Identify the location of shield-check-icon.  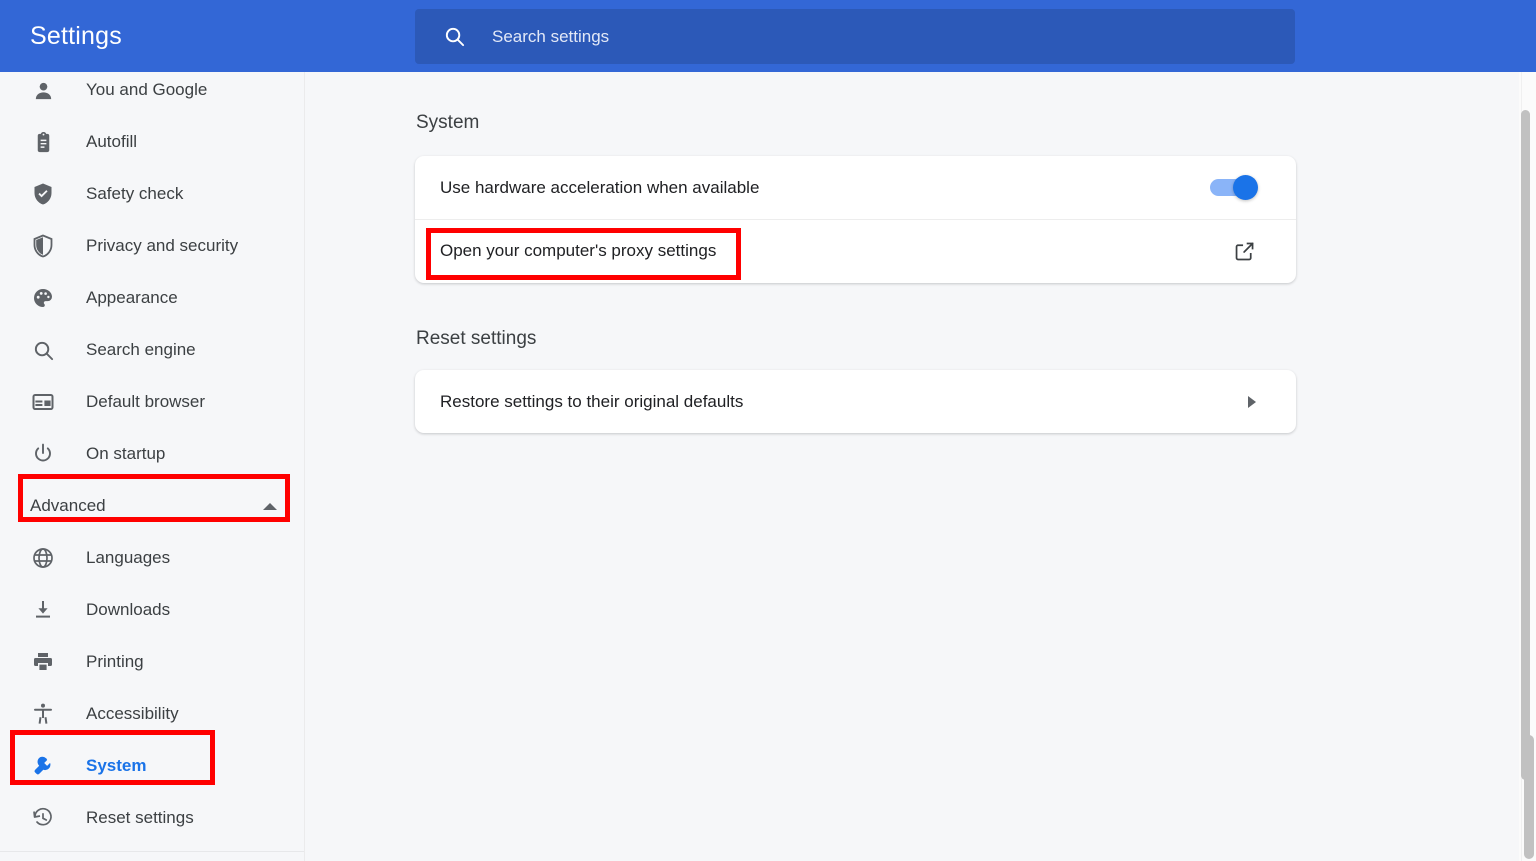
(43, 194).